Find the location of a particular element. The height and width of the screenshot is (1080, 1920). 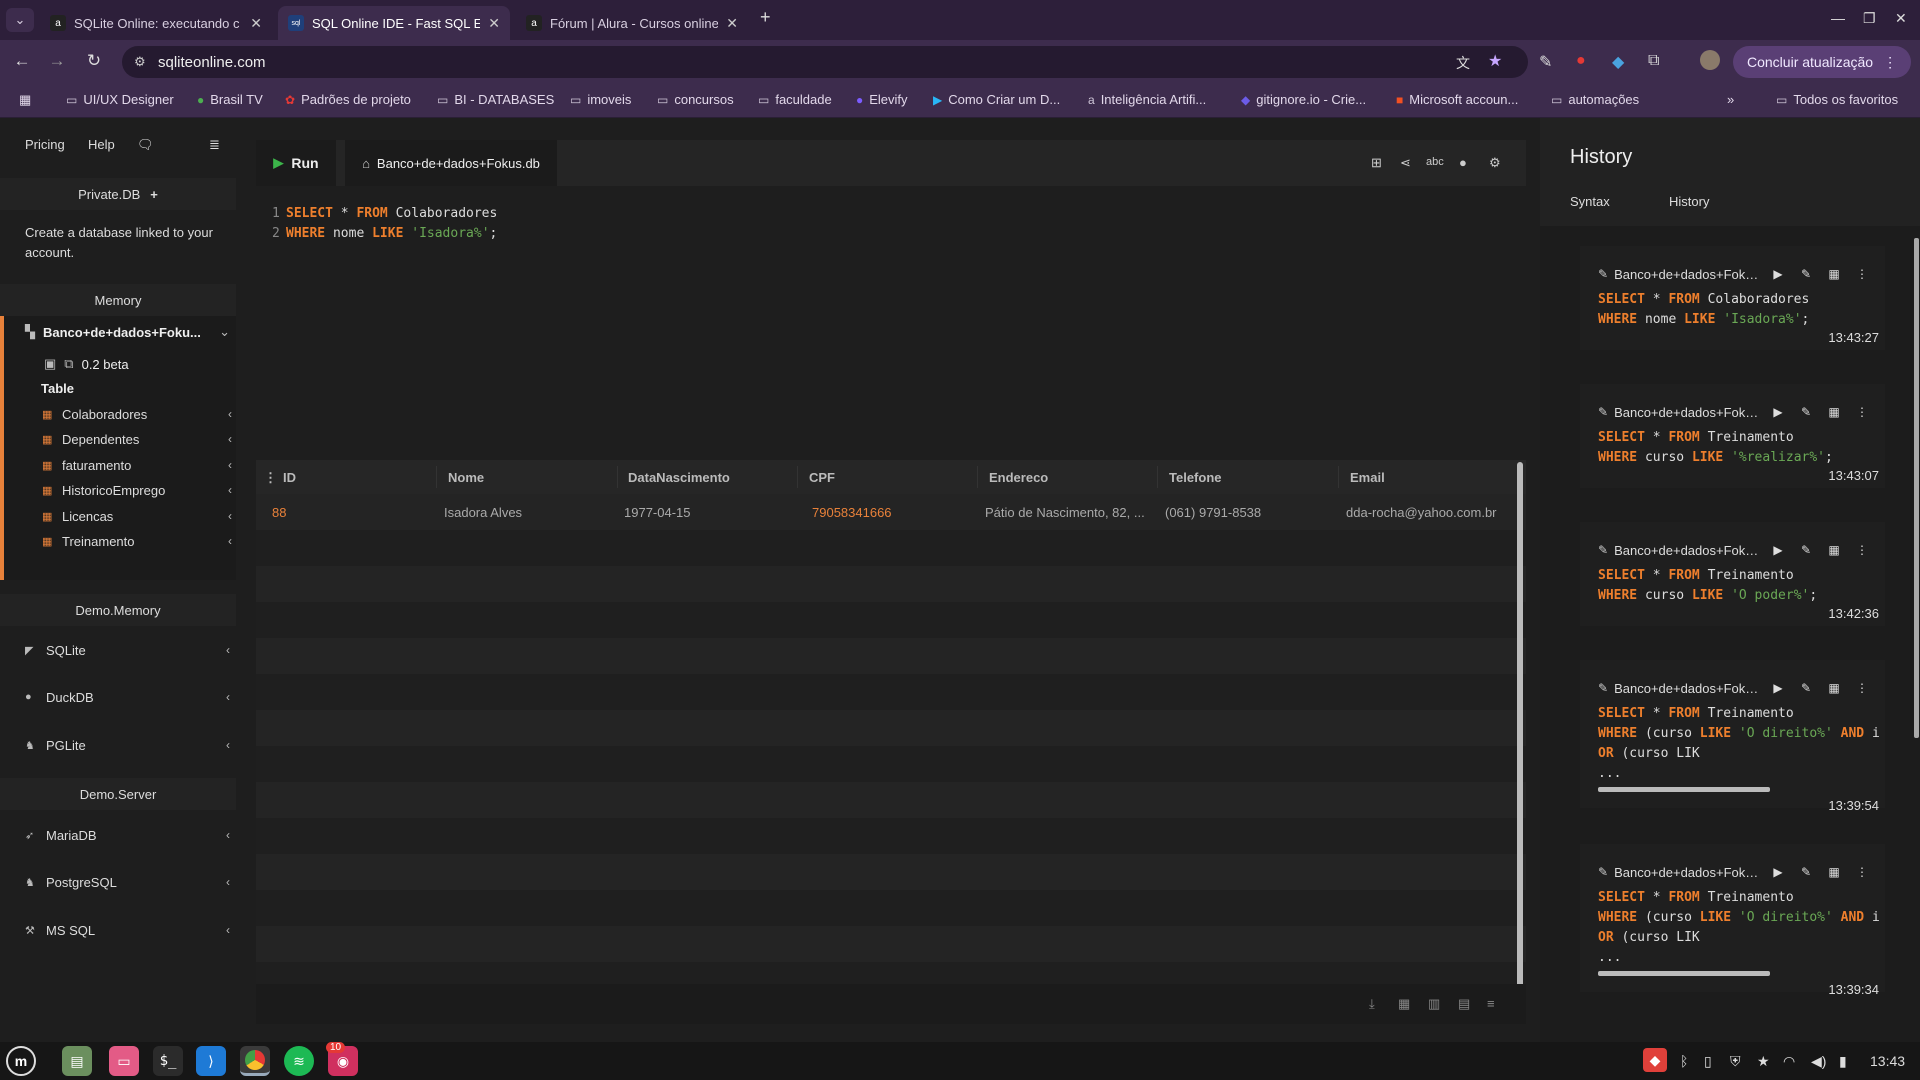

share-icon: ⋖ is located at coordinates (1405, 163).